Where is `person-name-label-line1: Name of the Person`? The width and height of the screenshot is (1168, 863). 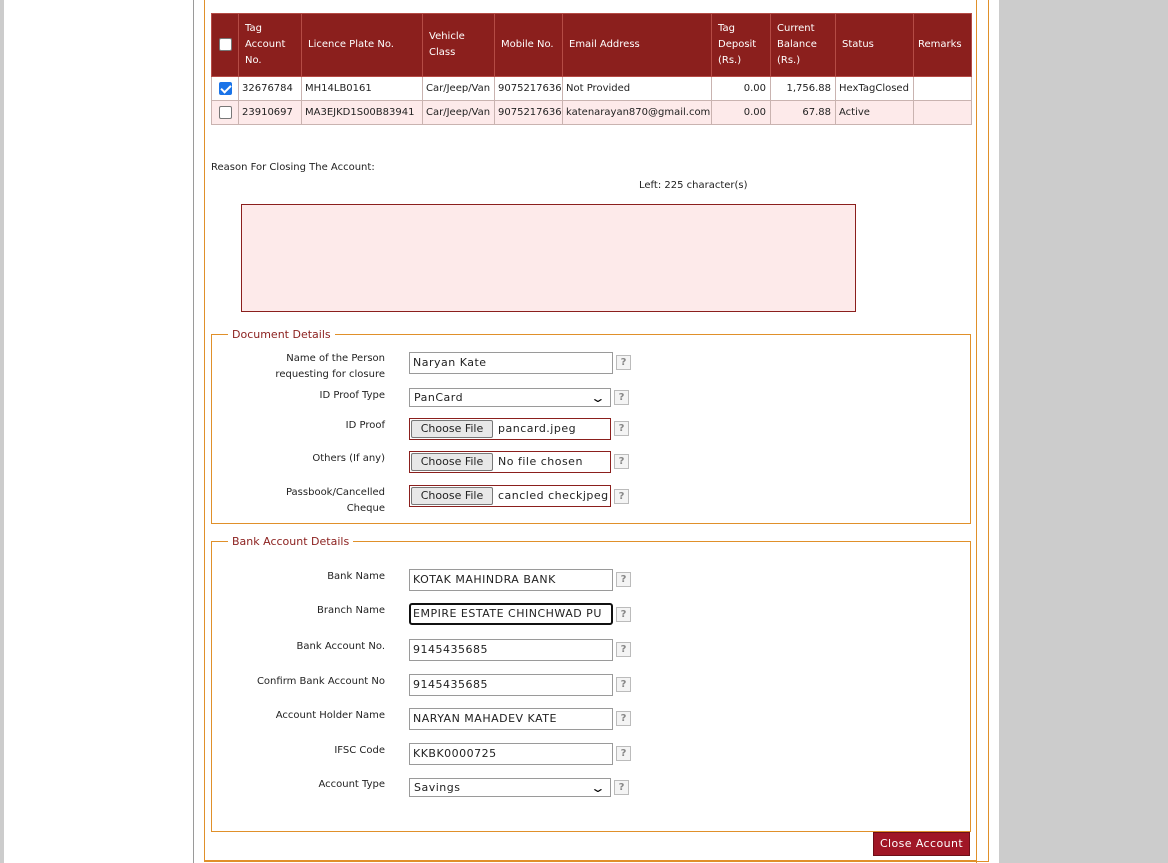 person-name-label-line1: Name of the Person is located at coordinates (335, 358).